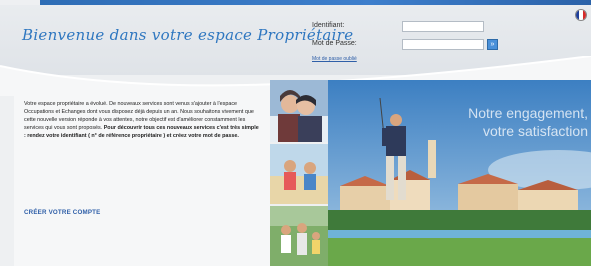  What do you see at coordinates (62, 212) in the screenshot?
I see `create-account-link: CRÉER VOTRE COMPTE` at bounding box center [62, 212].